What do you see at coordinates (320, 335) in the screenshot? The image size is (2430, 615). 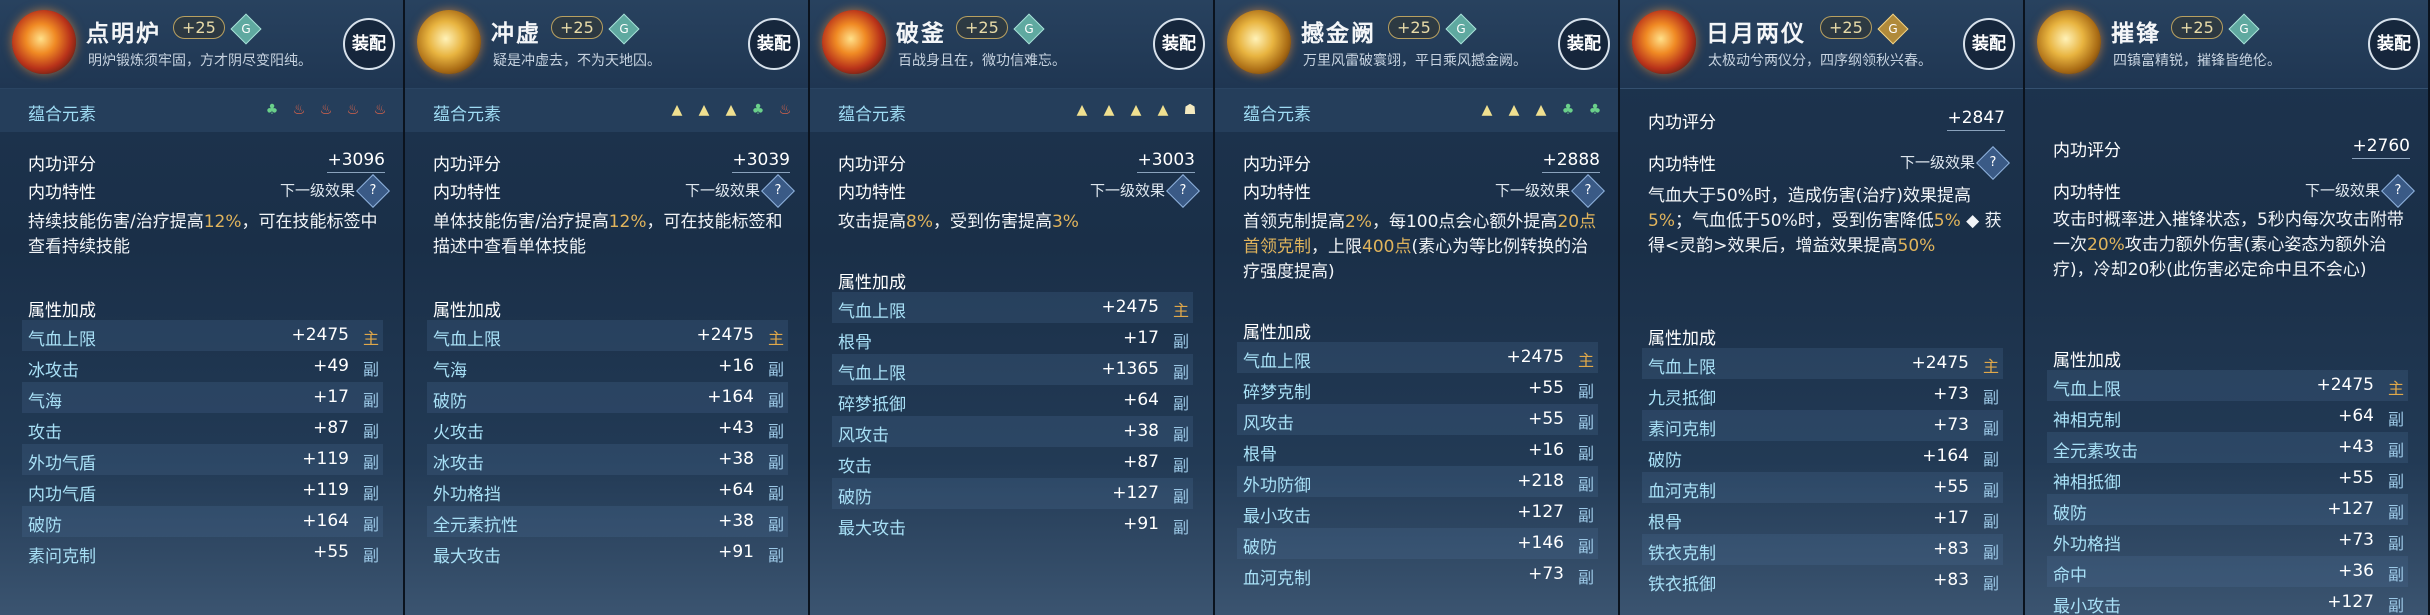 I see `attr-value: +2475` at bounding box center [320, 335].